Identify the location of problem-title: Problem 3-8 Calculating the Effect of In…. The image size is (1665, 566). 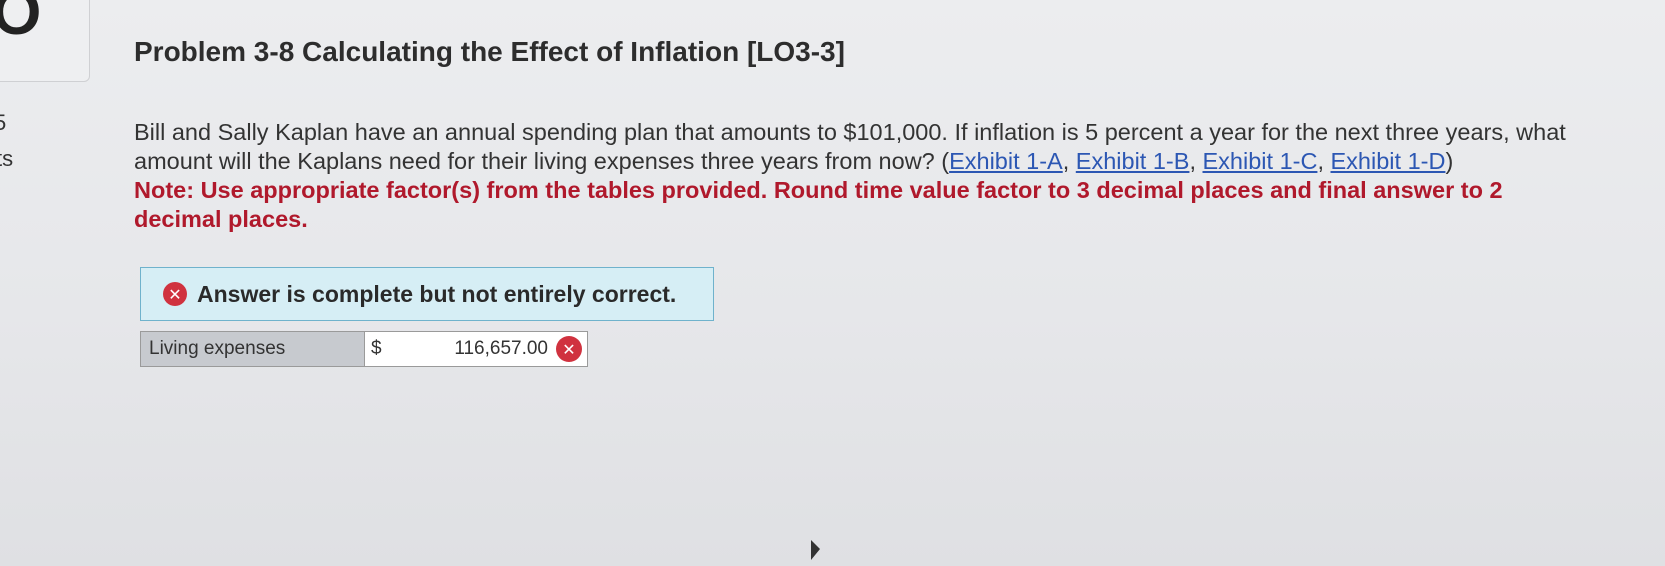
(489, 51).